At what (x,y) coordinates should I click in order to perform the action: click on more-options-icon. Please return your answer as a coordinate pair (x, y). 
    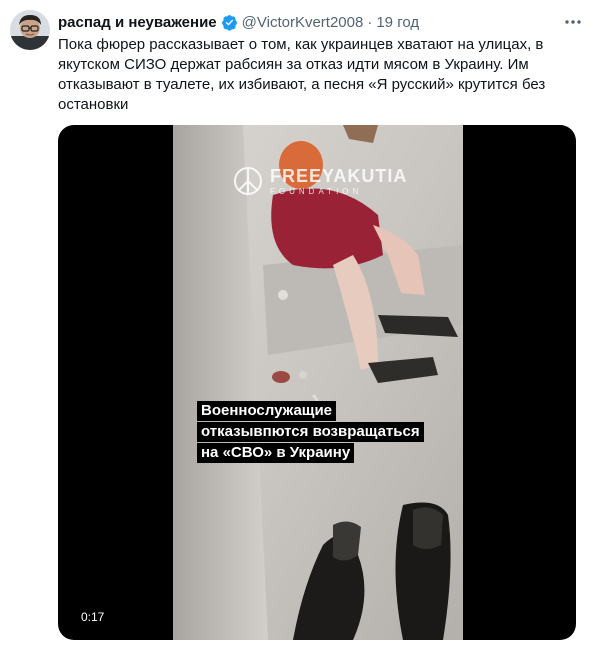
    Looking at the image, I should click on (573, 22).